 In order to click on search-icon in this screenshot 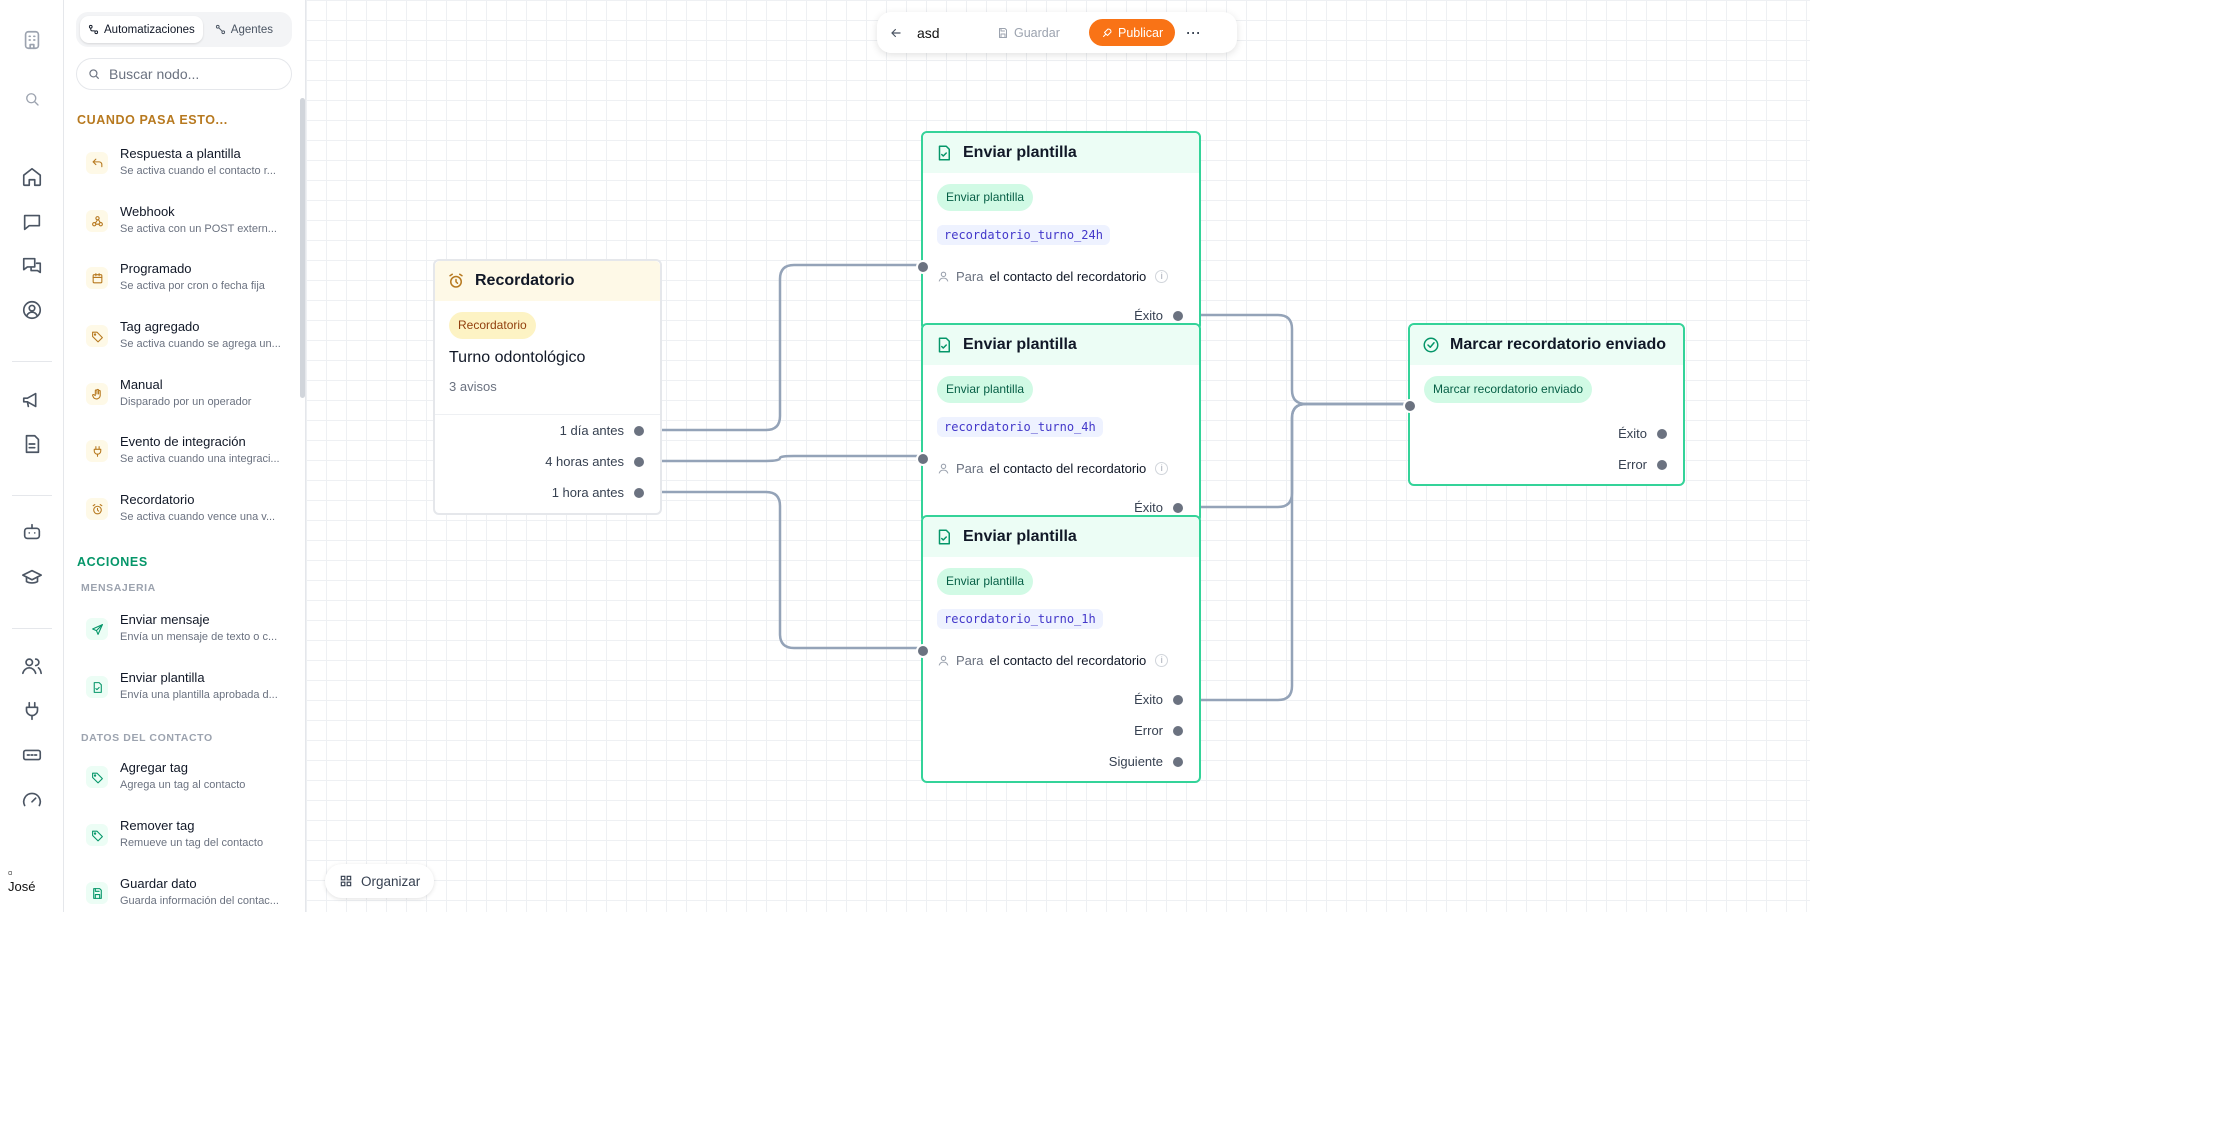, I will do `click(32, 99)`.